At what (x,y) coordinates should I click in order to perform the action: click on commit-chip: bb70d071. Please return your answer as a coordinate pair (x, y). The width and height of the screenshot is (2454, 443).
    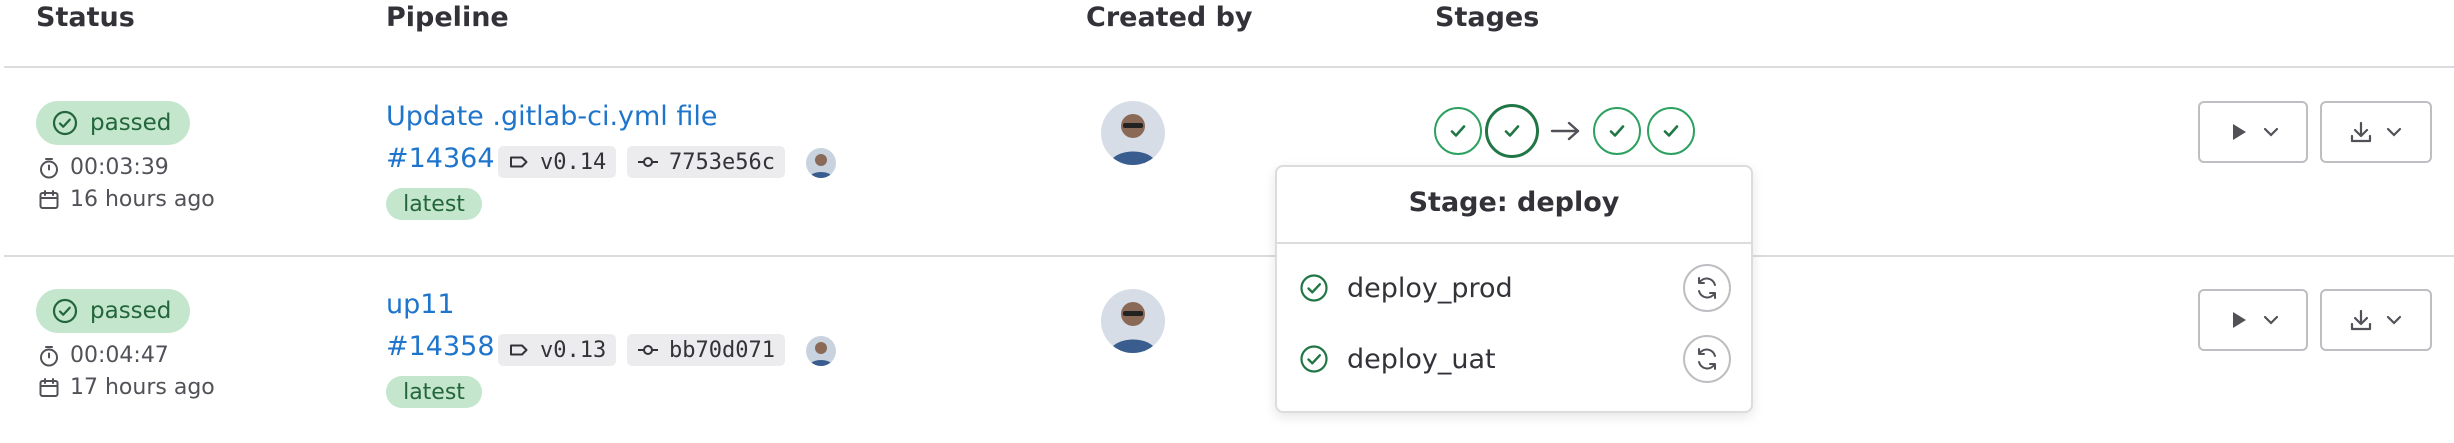
    Looking at the image, I should click on (706, 350).